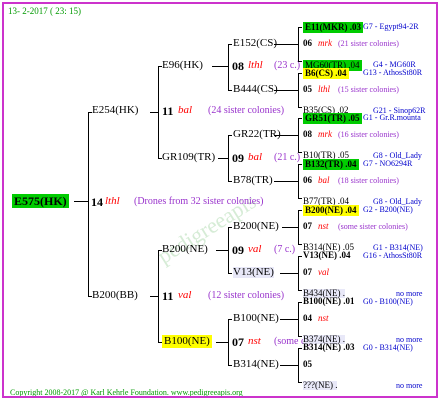 This screenshot has height=402, width=440. Describe the element at coordinates (185, 110) in the screenshot. I see `e254-drone-breed: bal` at that location.